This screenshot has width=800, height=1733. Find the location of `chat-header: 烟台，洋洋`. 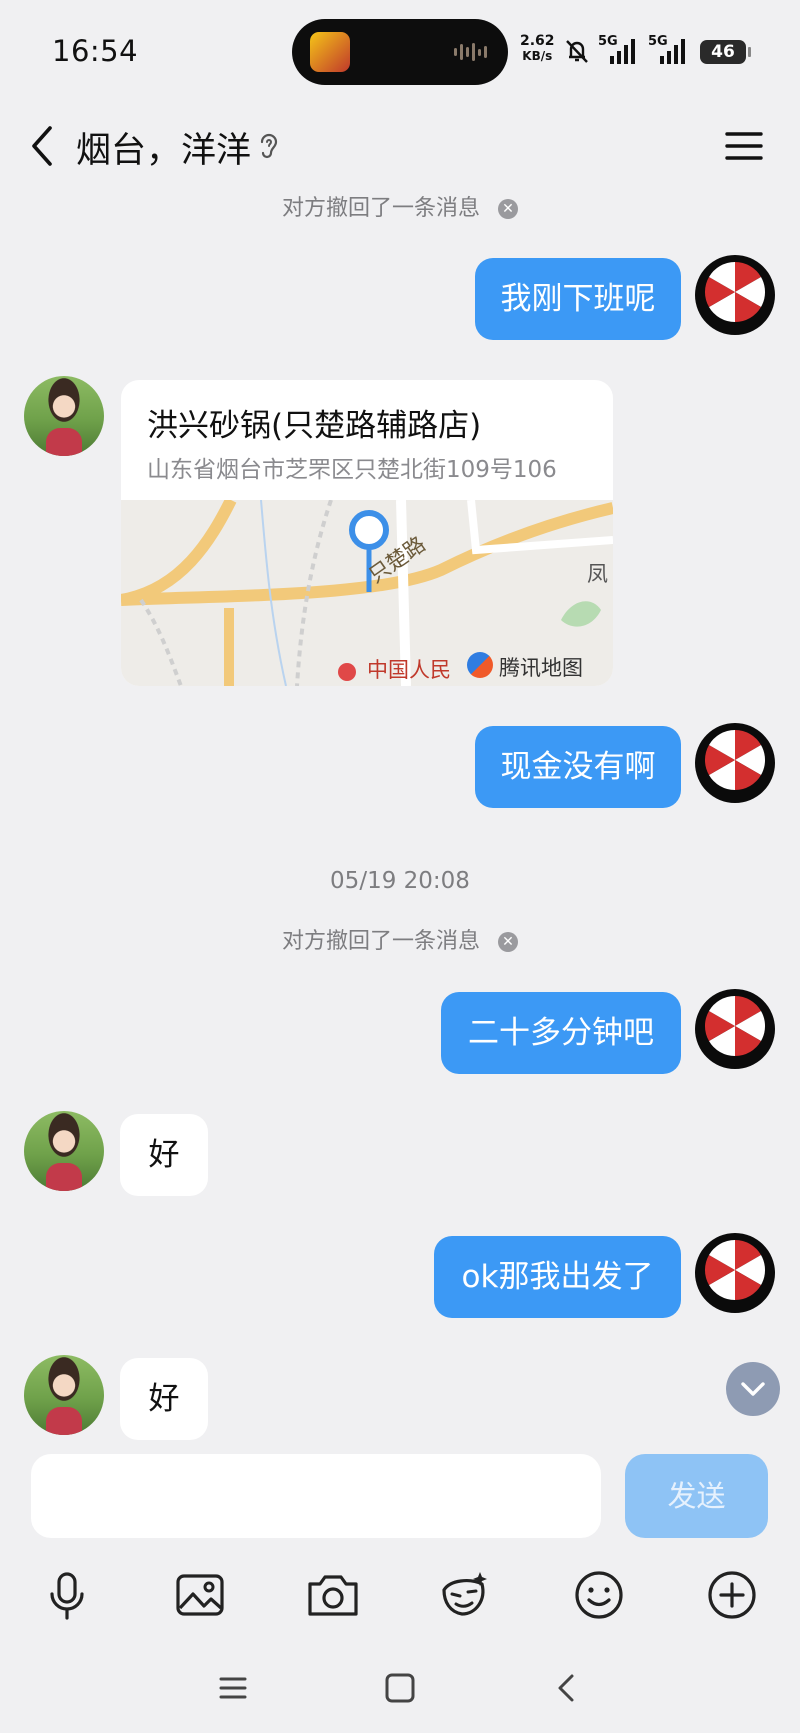

chat-header: 烟台，洋洋 is located at coordinates (400, 146).